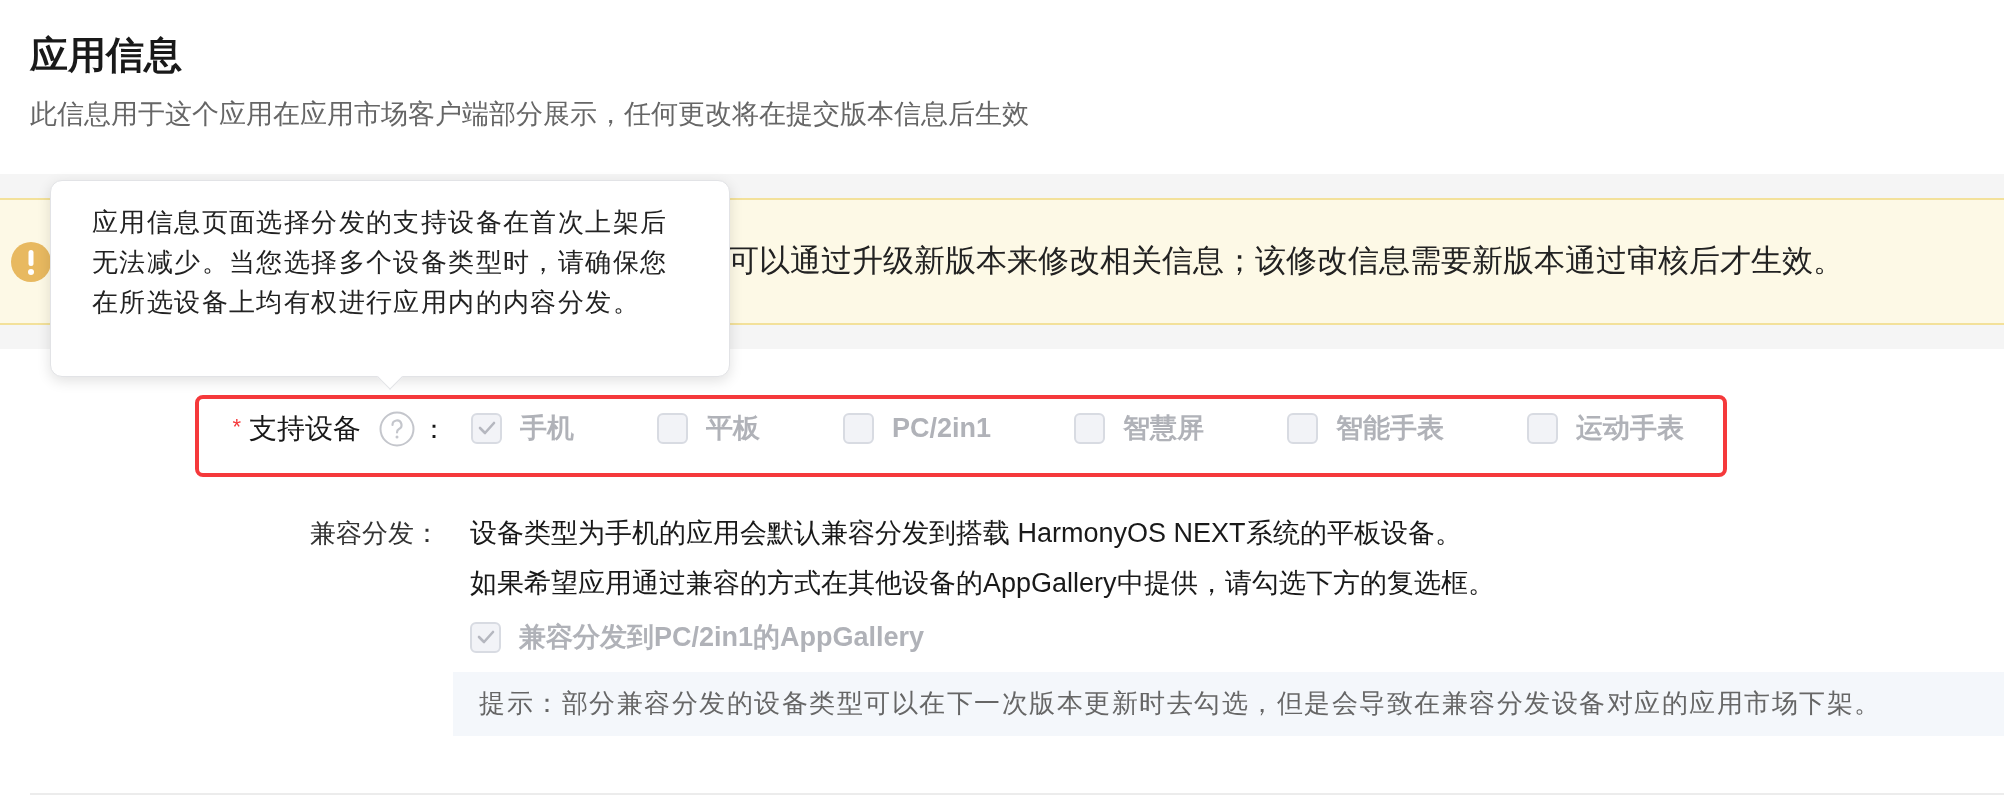 The image size is (2004, 808). I want to click on label-colon: ：, so click(434, 429).